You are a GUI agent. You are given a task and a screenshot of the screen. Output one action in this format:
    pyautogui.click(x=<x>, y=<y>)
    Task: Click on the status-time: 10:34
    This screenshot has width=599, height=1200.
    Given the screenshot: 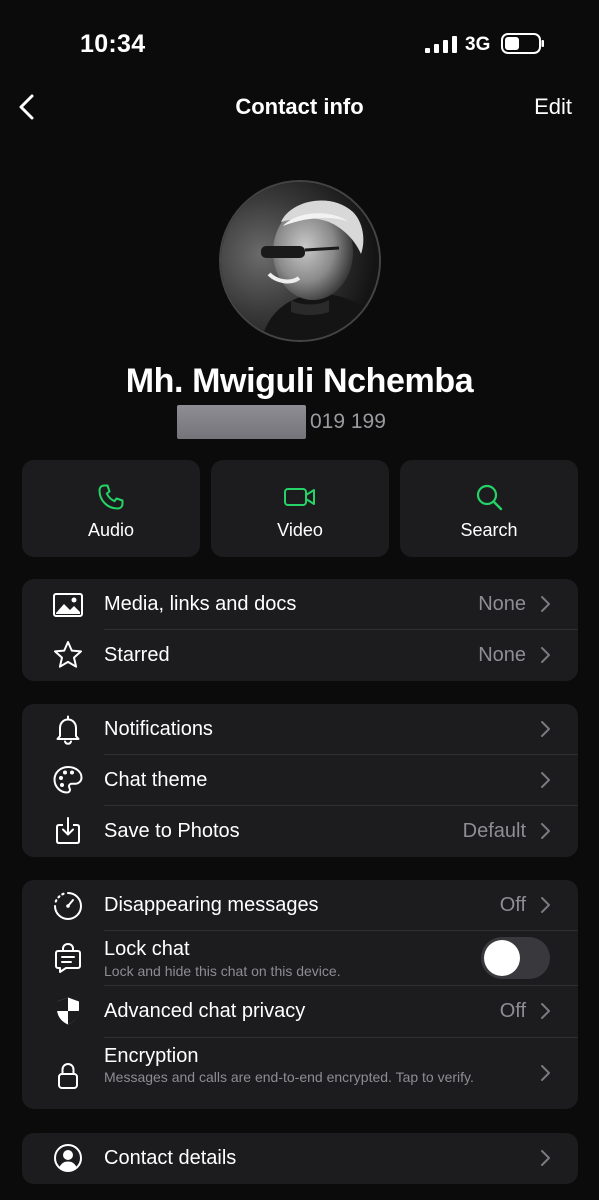 What is the action you would take?
    pyautogui.click(x=113, y=44)
    